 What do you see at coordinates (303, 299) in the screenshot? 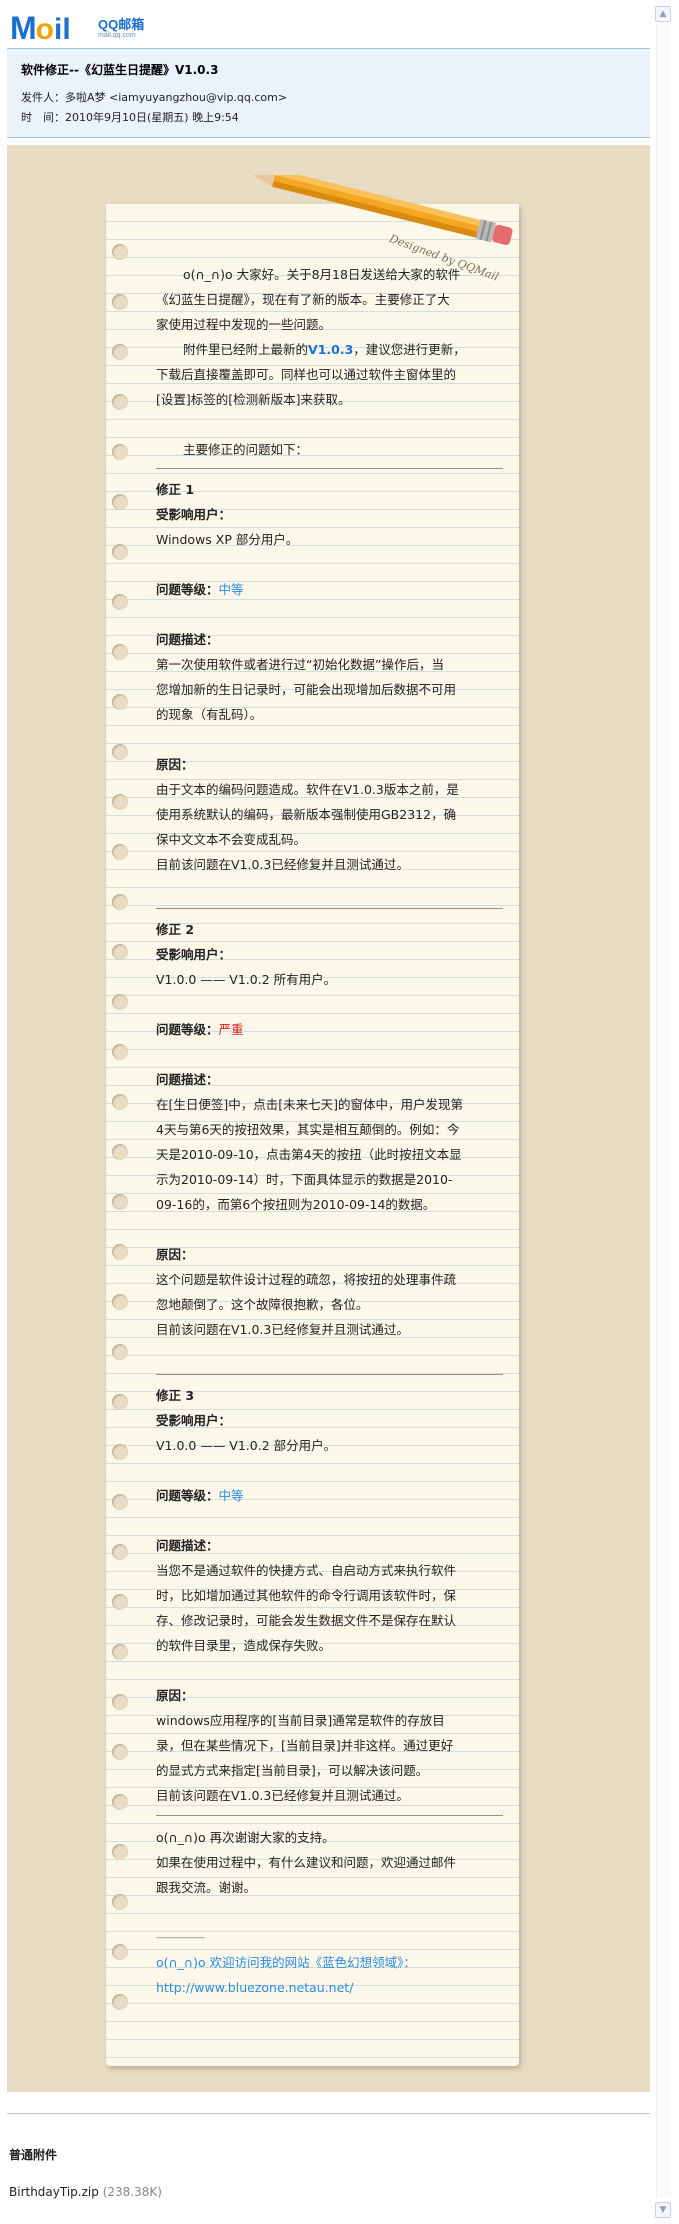
I see `intro-line-2: 《幻蓝生日提醒》，现在有了新的版本。主要修正了大` at bounding box center [303, 299].